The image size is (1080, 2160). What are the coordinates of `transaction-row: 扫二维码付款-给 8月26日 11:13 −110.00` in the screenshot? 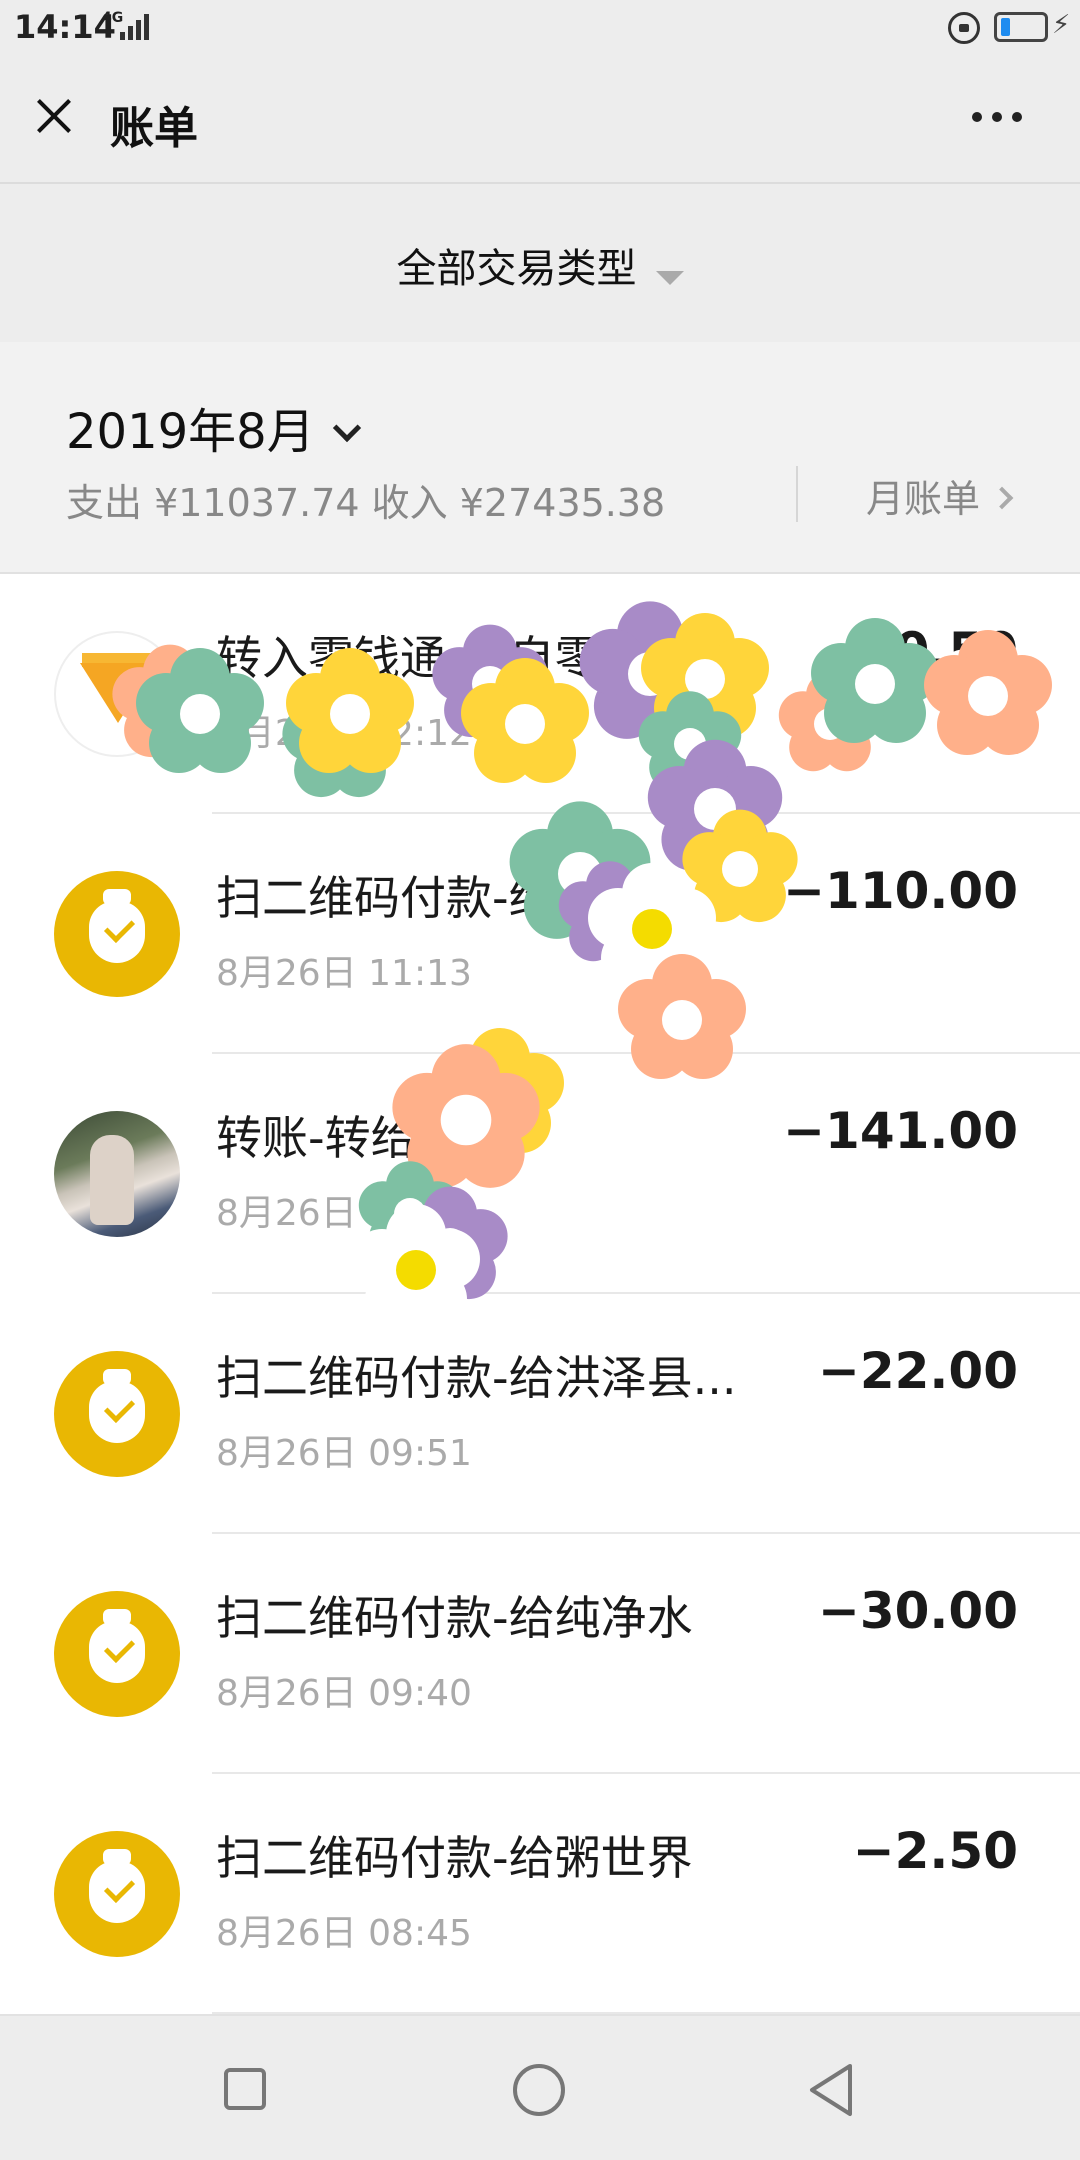 It's located at (540, 934).